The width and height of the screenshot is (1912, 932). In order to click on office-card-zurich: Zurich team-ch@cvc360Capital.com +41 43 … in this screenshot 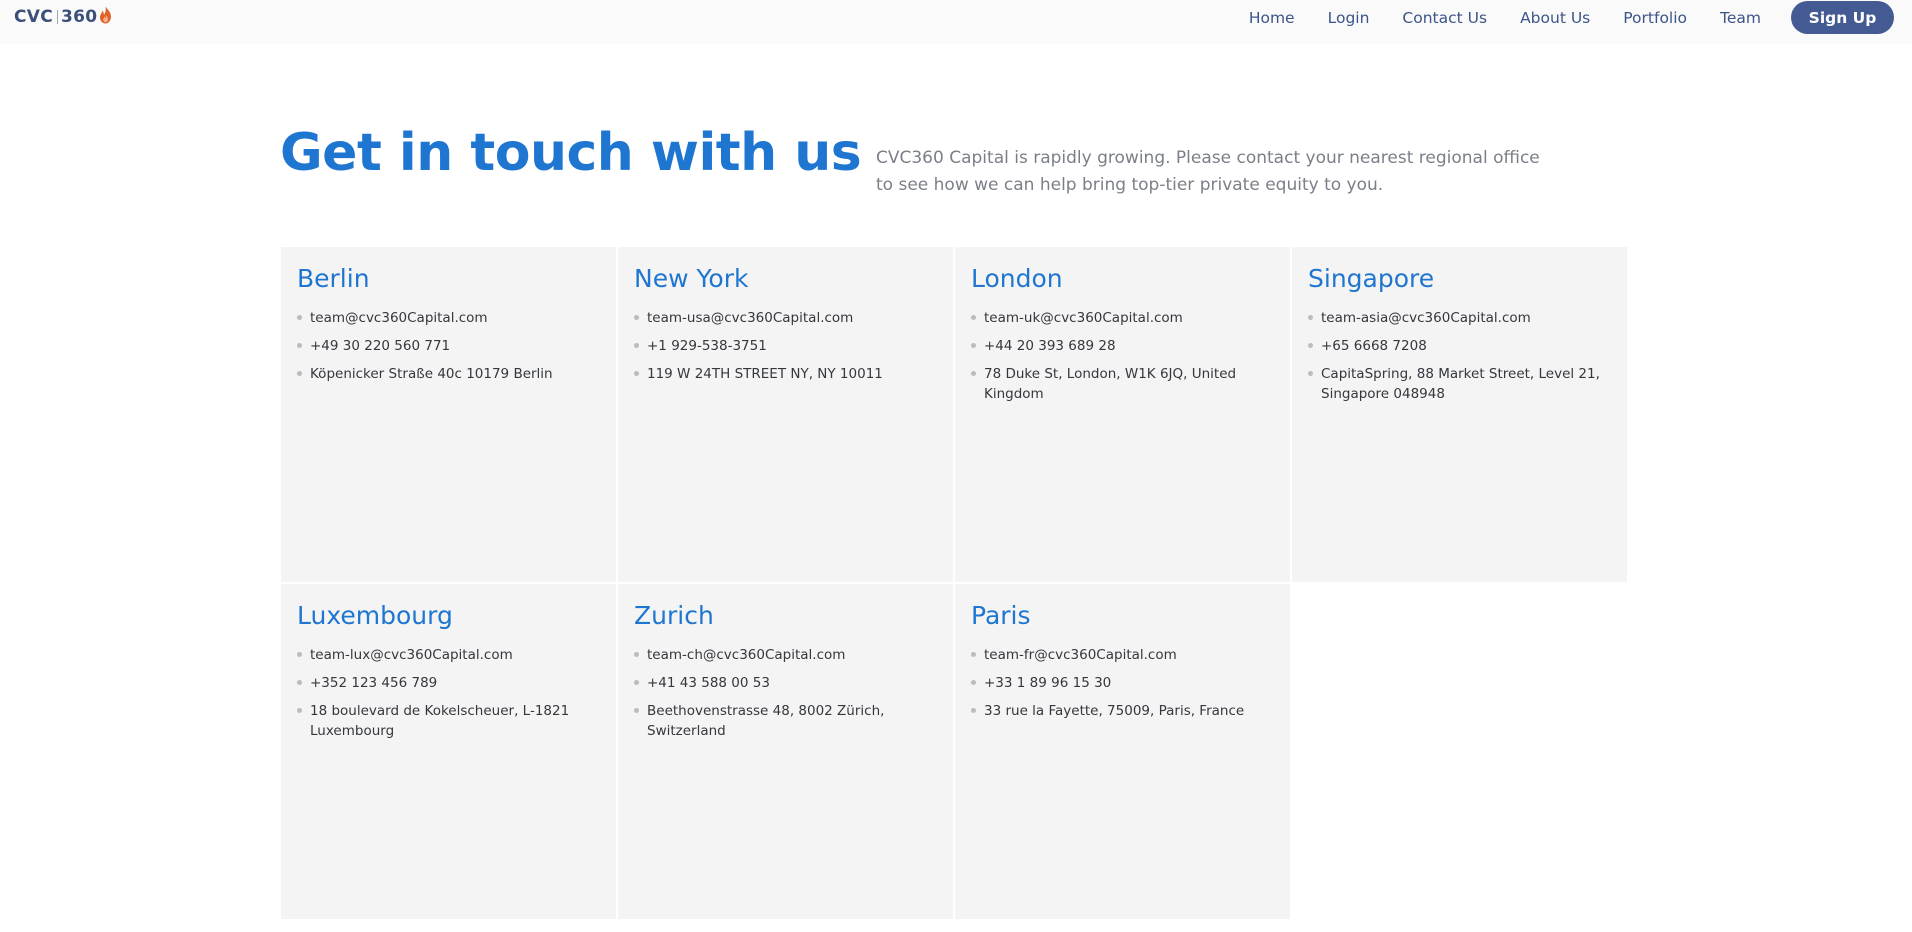, I will do `click(785, 751)`.